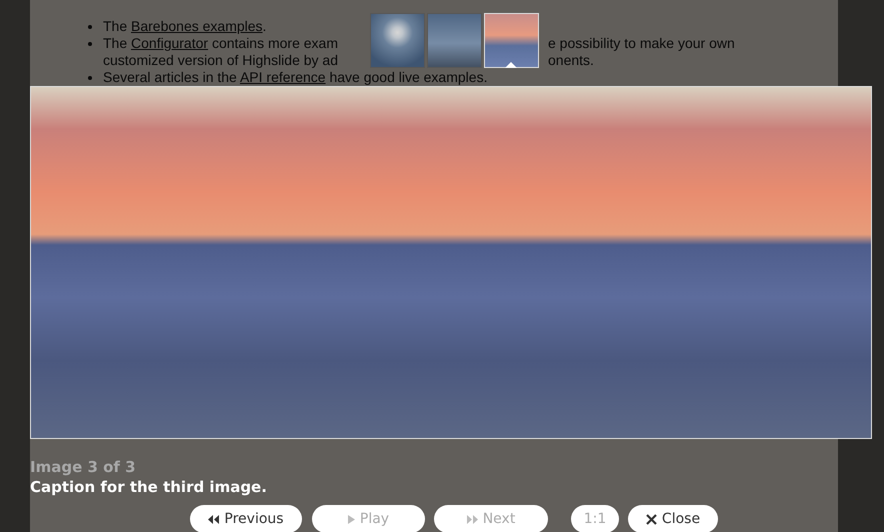  What do you see at coordinates (511, 65) in the screenshot?
I see `selected-pointer-icon` at bounding box center [511, 65].